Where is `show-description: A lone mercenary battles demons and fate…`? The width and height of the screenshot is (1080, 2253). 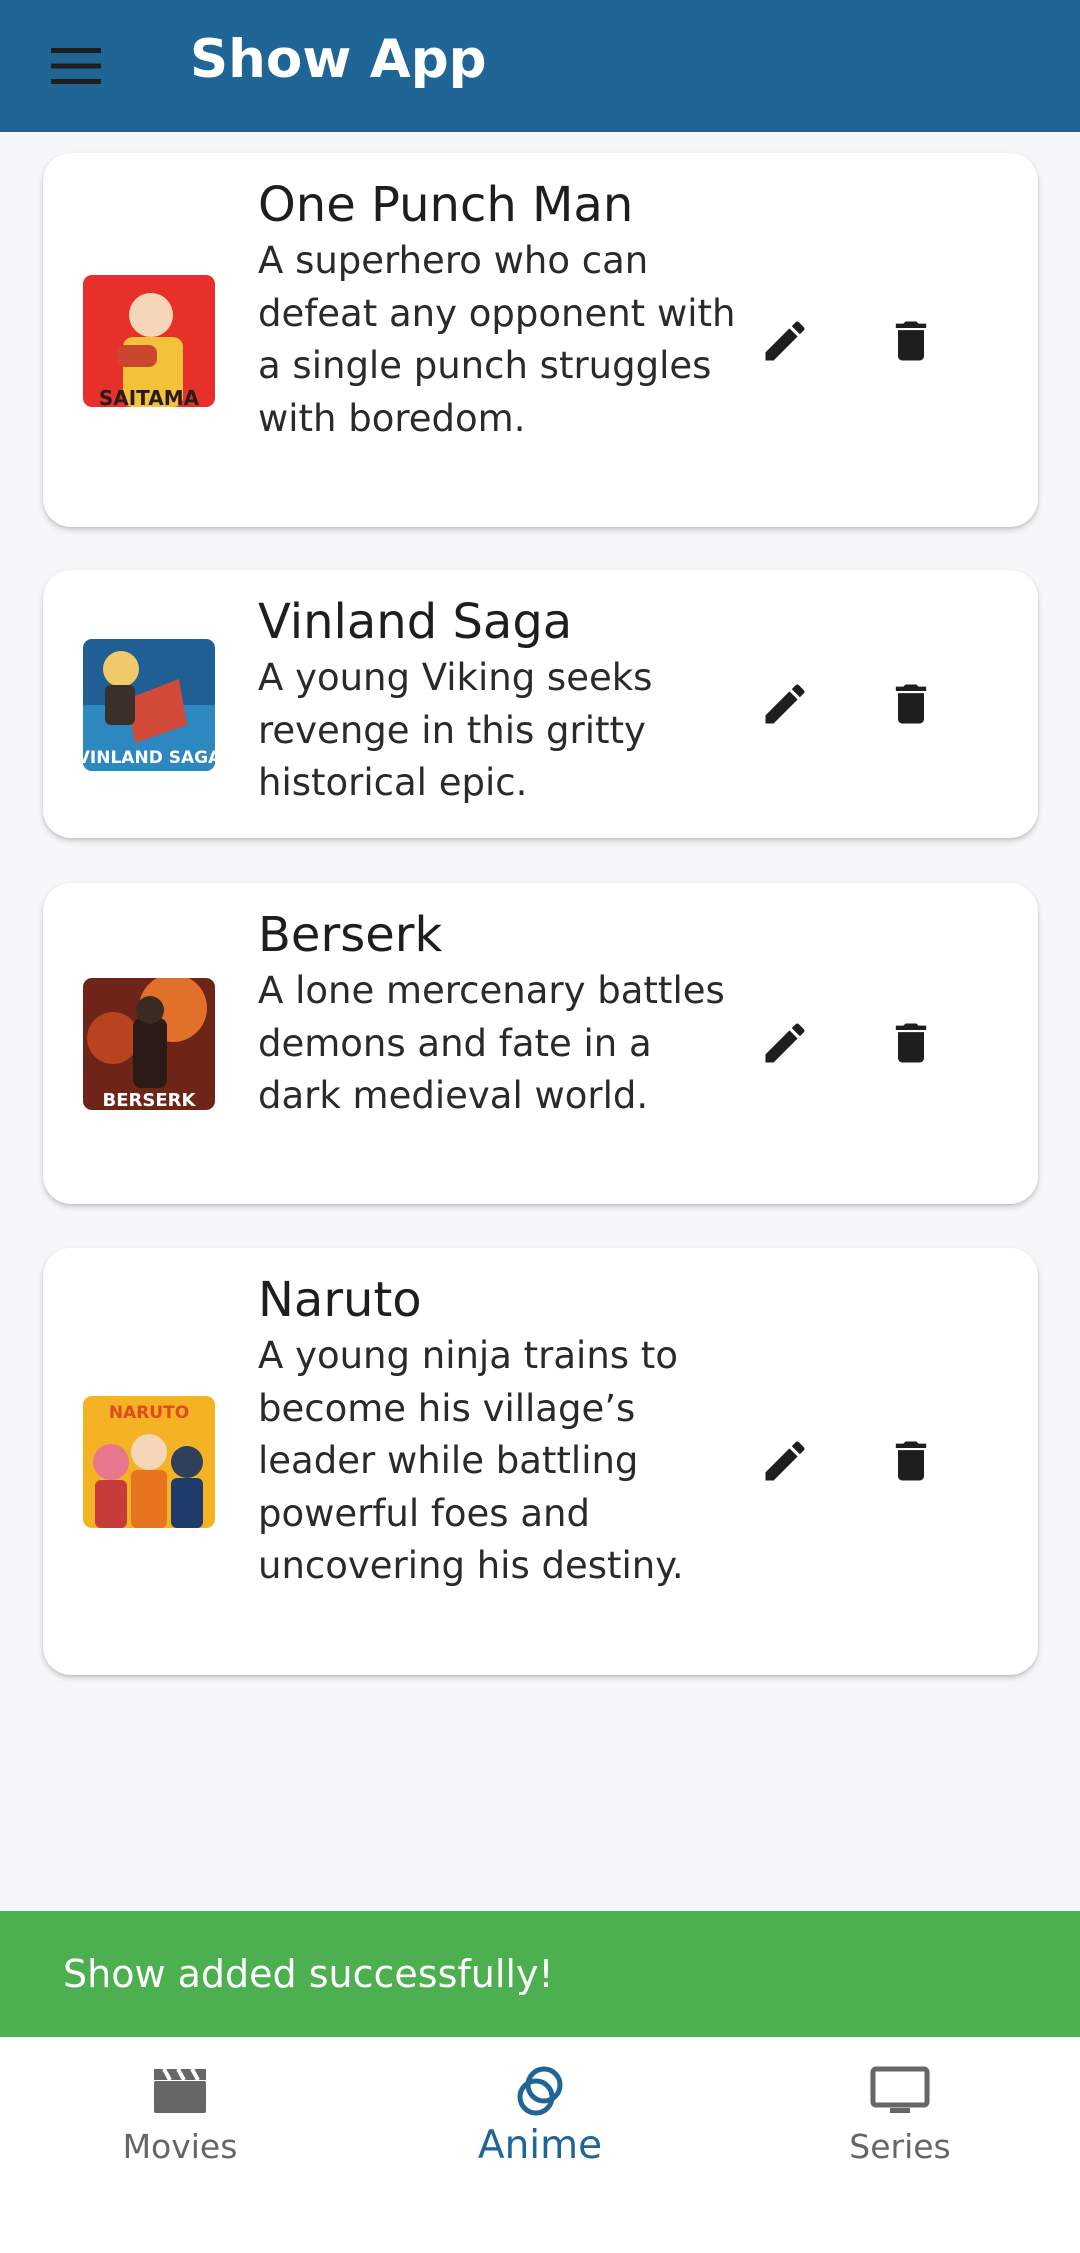
show-description: A lone mercenary battles demons and fate… is located at coordinates (491, 1043).